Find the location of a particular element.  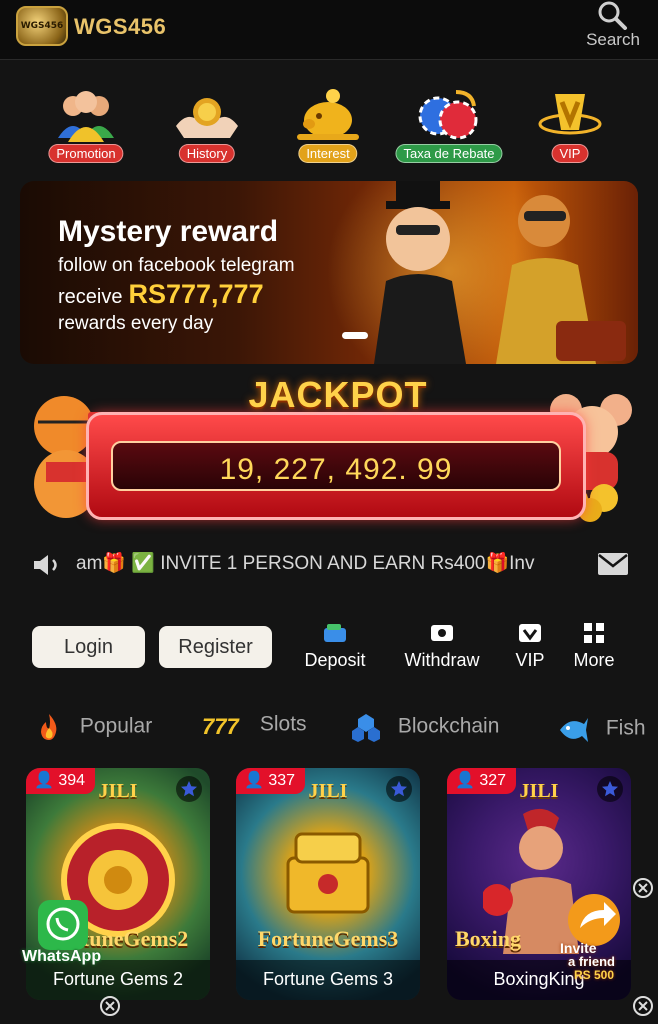

game-card-fortune-gems-3: 👤 337 JILI FortuneGems3 Fortune Gems 3 is located at coordinates (328, 884).